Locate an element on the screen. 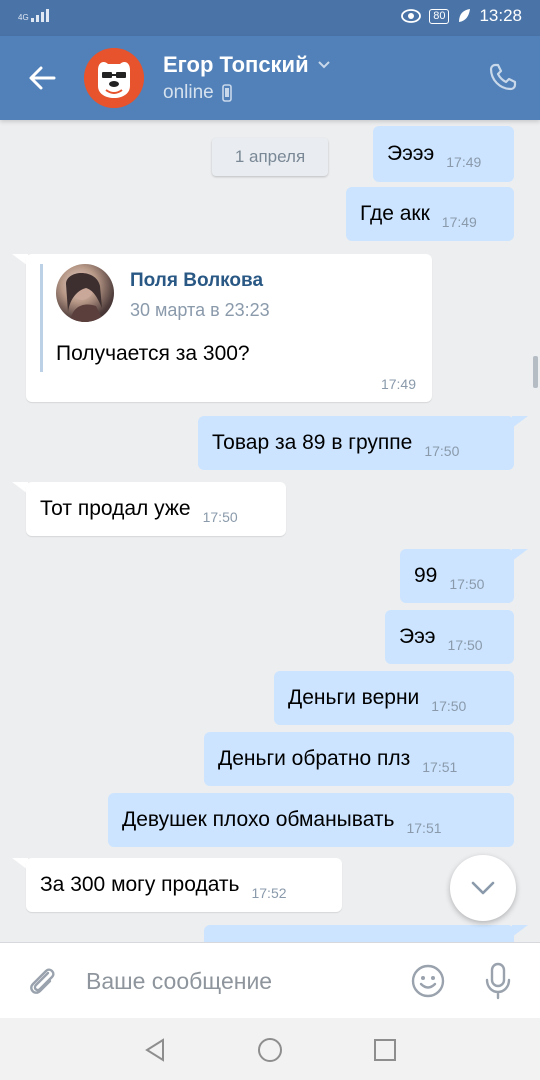  message-input is located at coordinates (236, 981).